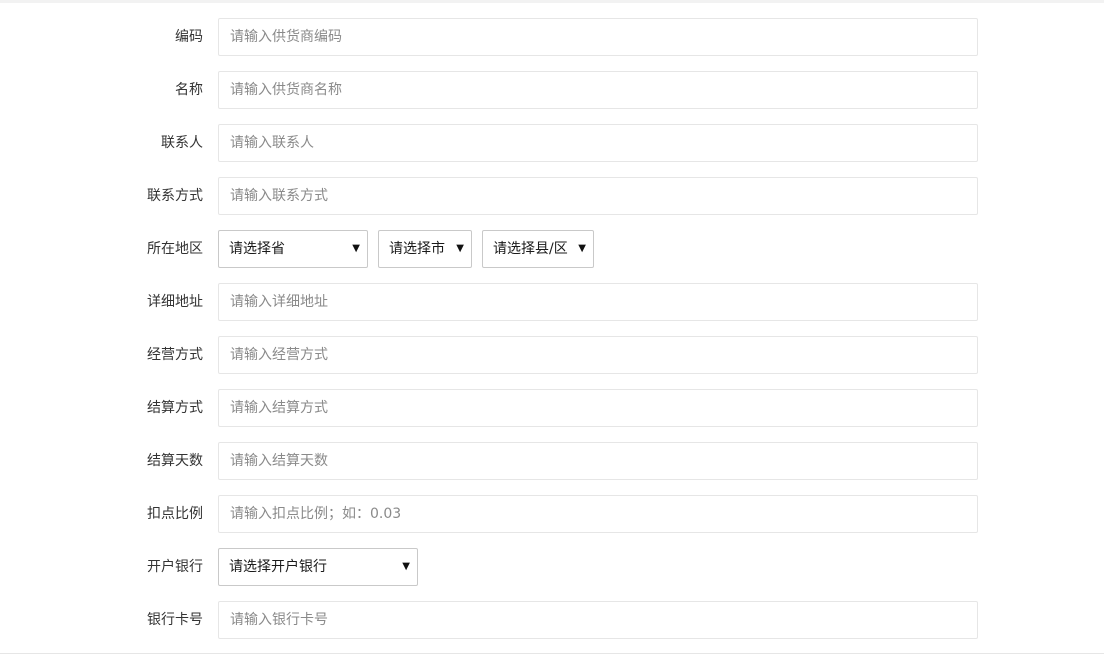  I want to click on contact-input: 请输入联系人, so click(598, 143).